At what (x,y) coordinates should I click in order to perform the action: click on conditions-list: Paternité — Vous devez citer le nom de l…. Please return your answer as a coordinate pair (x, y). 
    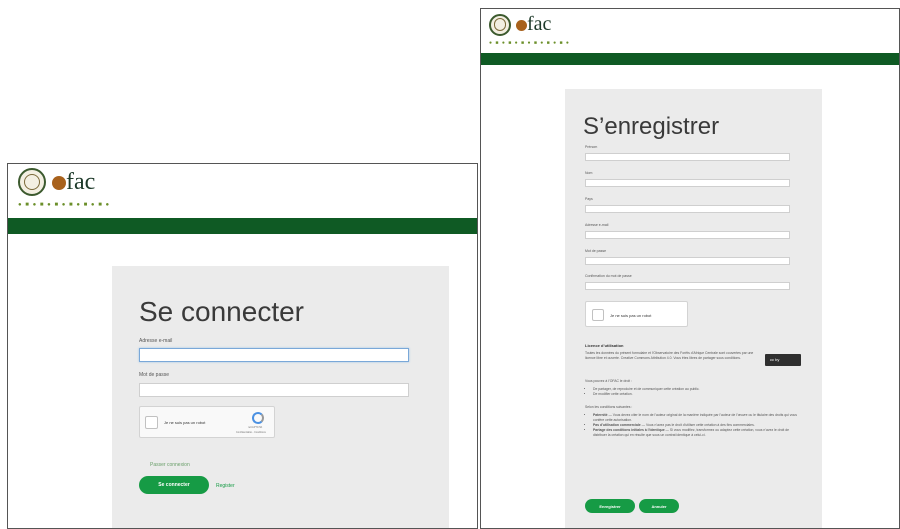
    Looking at the image, I should click on (691, 425).